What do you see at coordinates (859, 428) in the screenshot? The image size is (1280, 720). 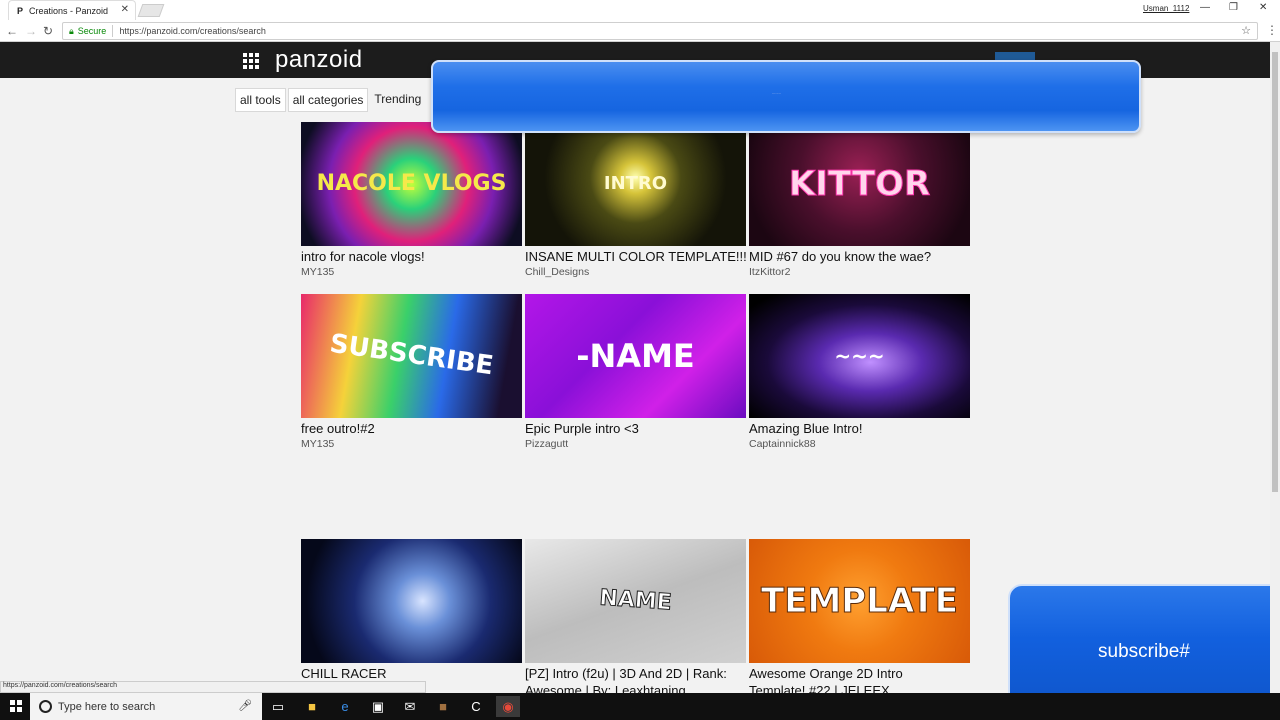 I see `creation-title: Amazing Blue Intro!` at bounding box center [859, 428].